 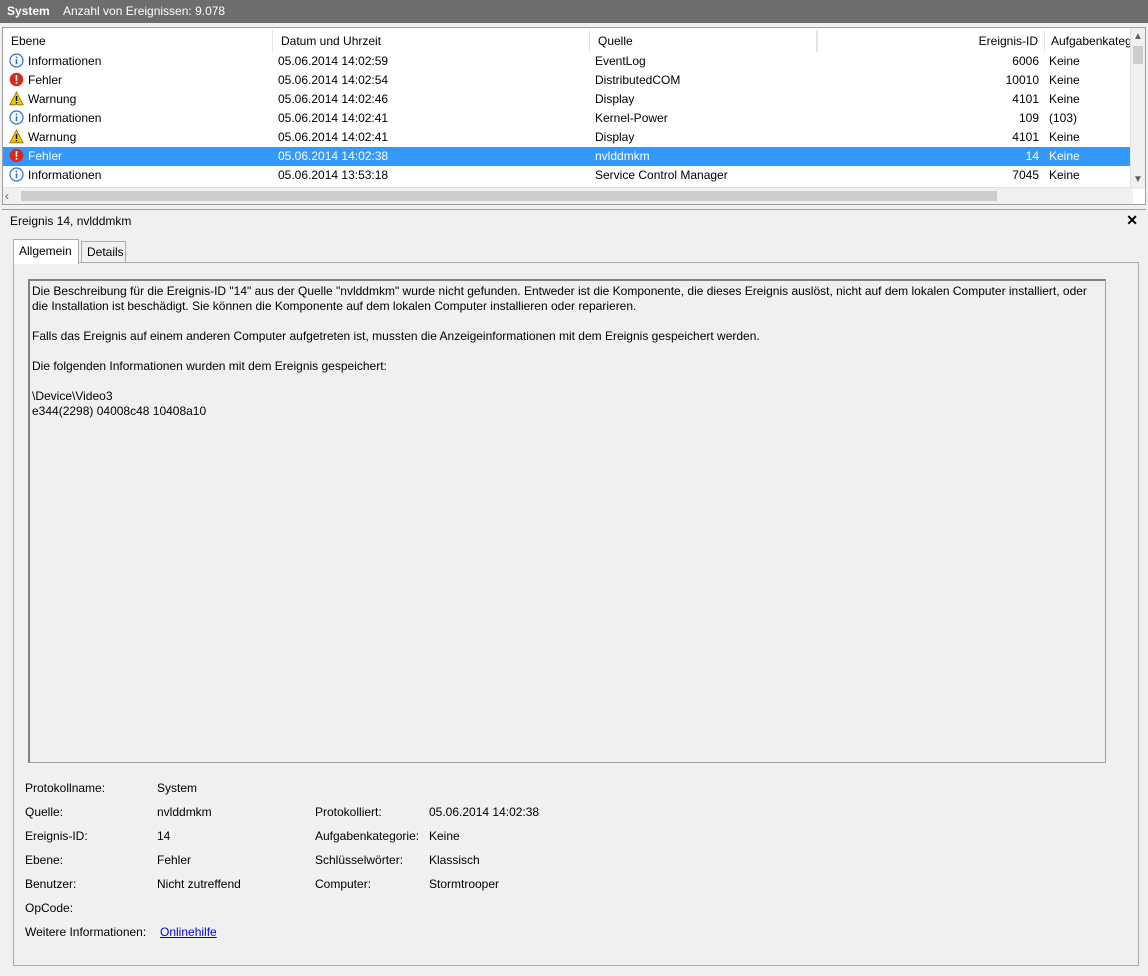 I want to click on opcode-label: OpCode:, so click(x=49, y=908).